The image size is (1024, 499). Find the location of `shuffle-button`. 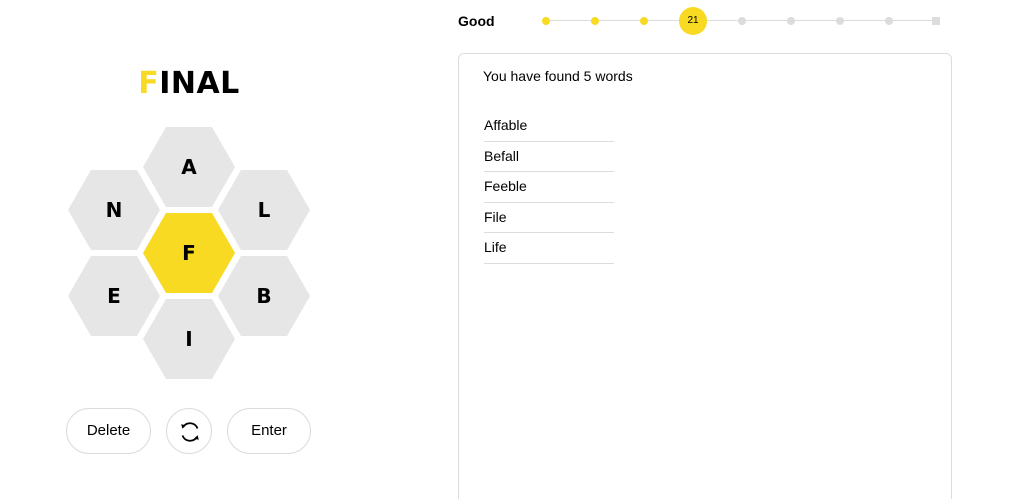

shuffle-button is located at coordinates (189, 431).